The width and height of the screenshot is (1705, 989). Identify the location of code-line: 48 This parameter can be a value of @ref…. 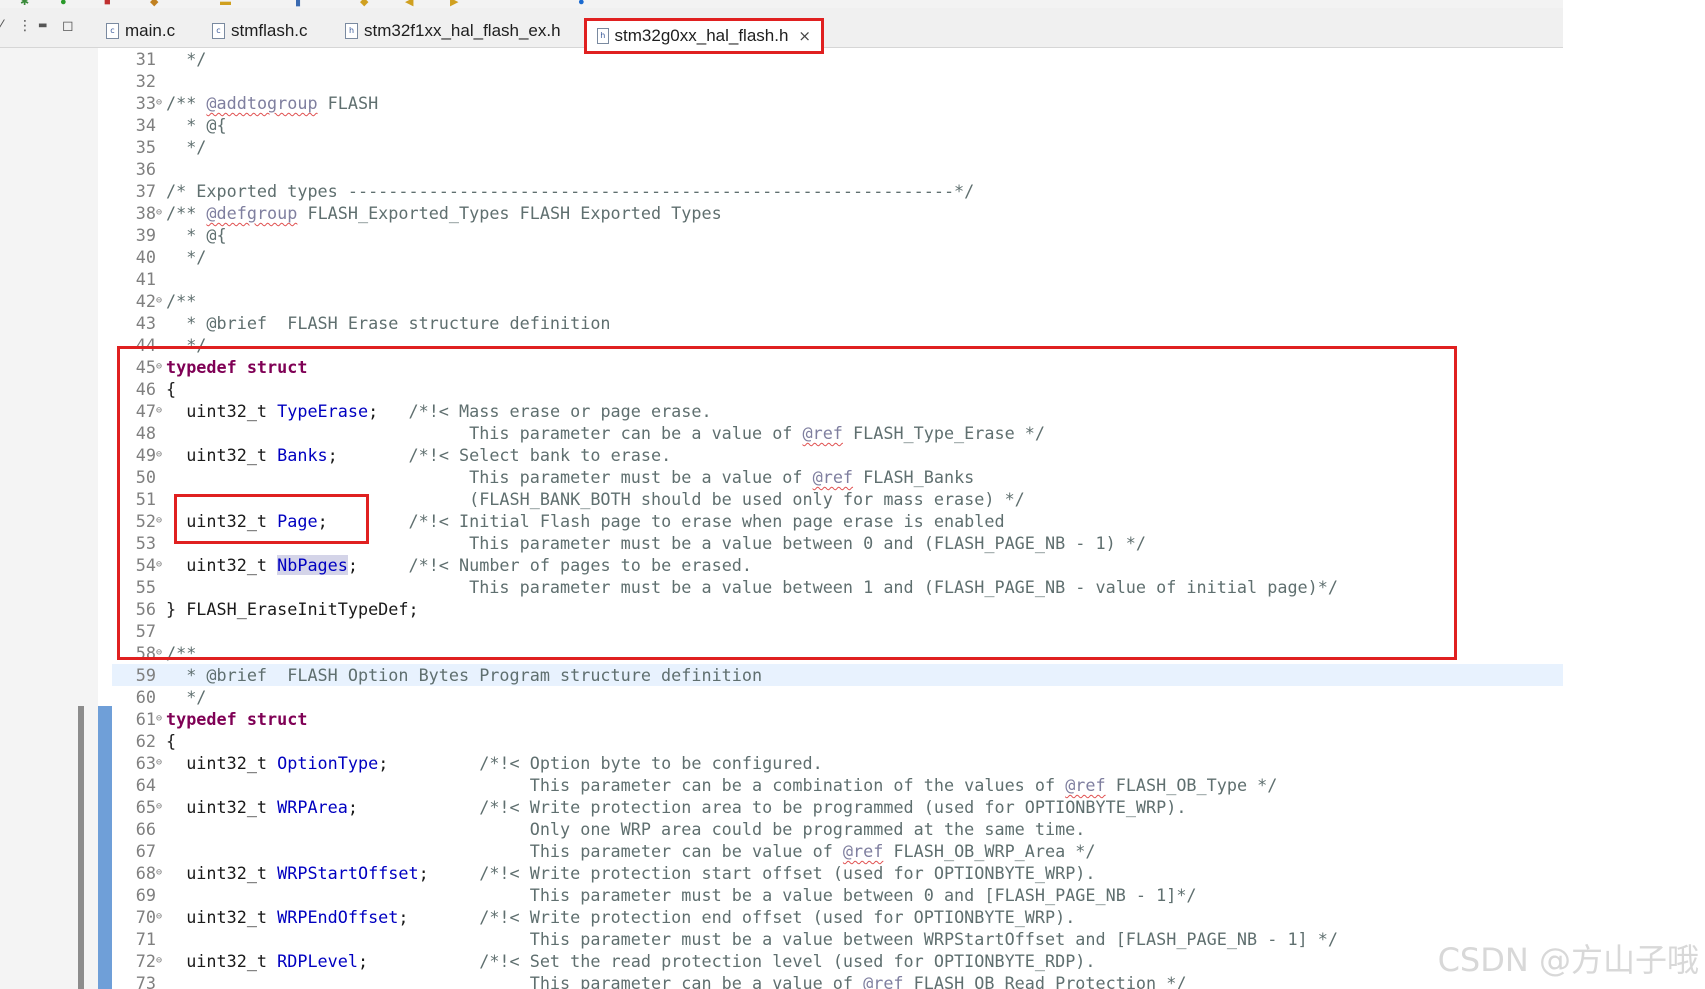
(590, 433).